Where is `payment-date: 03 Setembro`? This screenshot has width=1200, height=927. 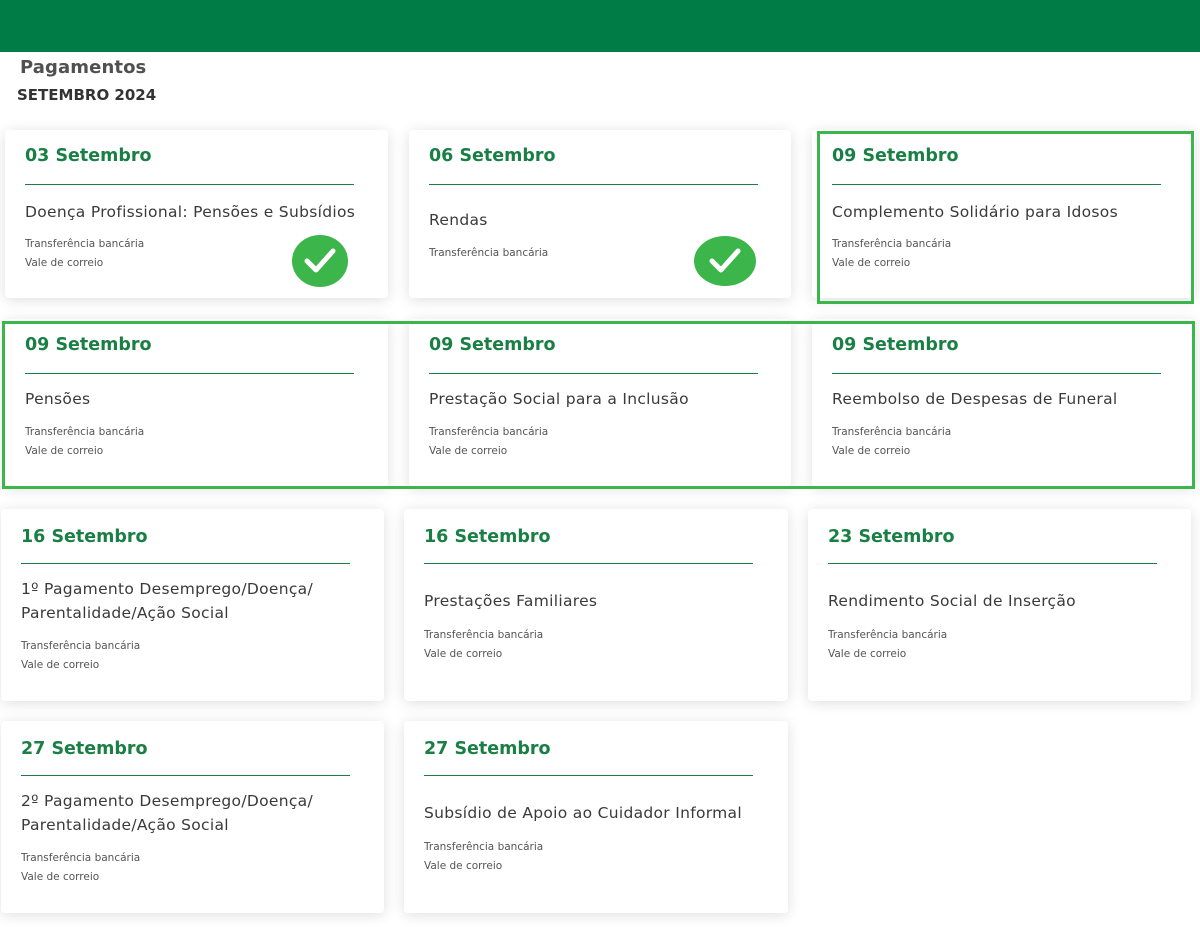 payment-date: 03 Setembro is located at coordinates (88, 156).